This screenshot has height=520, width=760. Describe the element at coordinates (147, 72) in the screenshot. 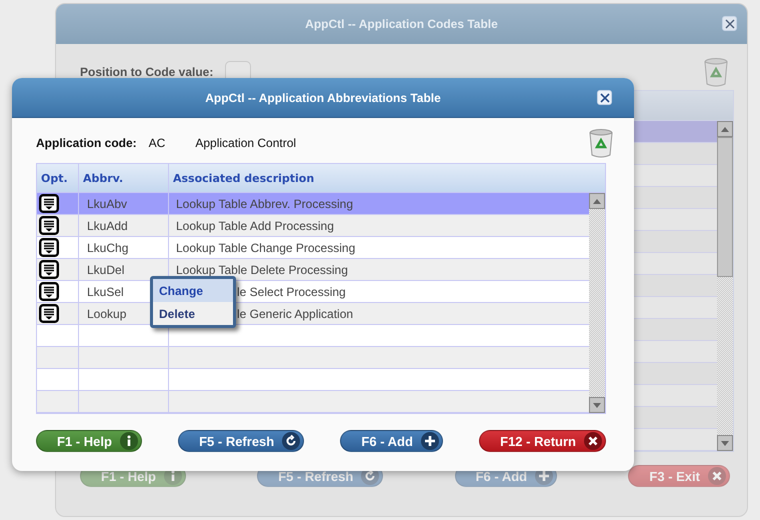

I see `field-label: Position to Code value:` at that location.